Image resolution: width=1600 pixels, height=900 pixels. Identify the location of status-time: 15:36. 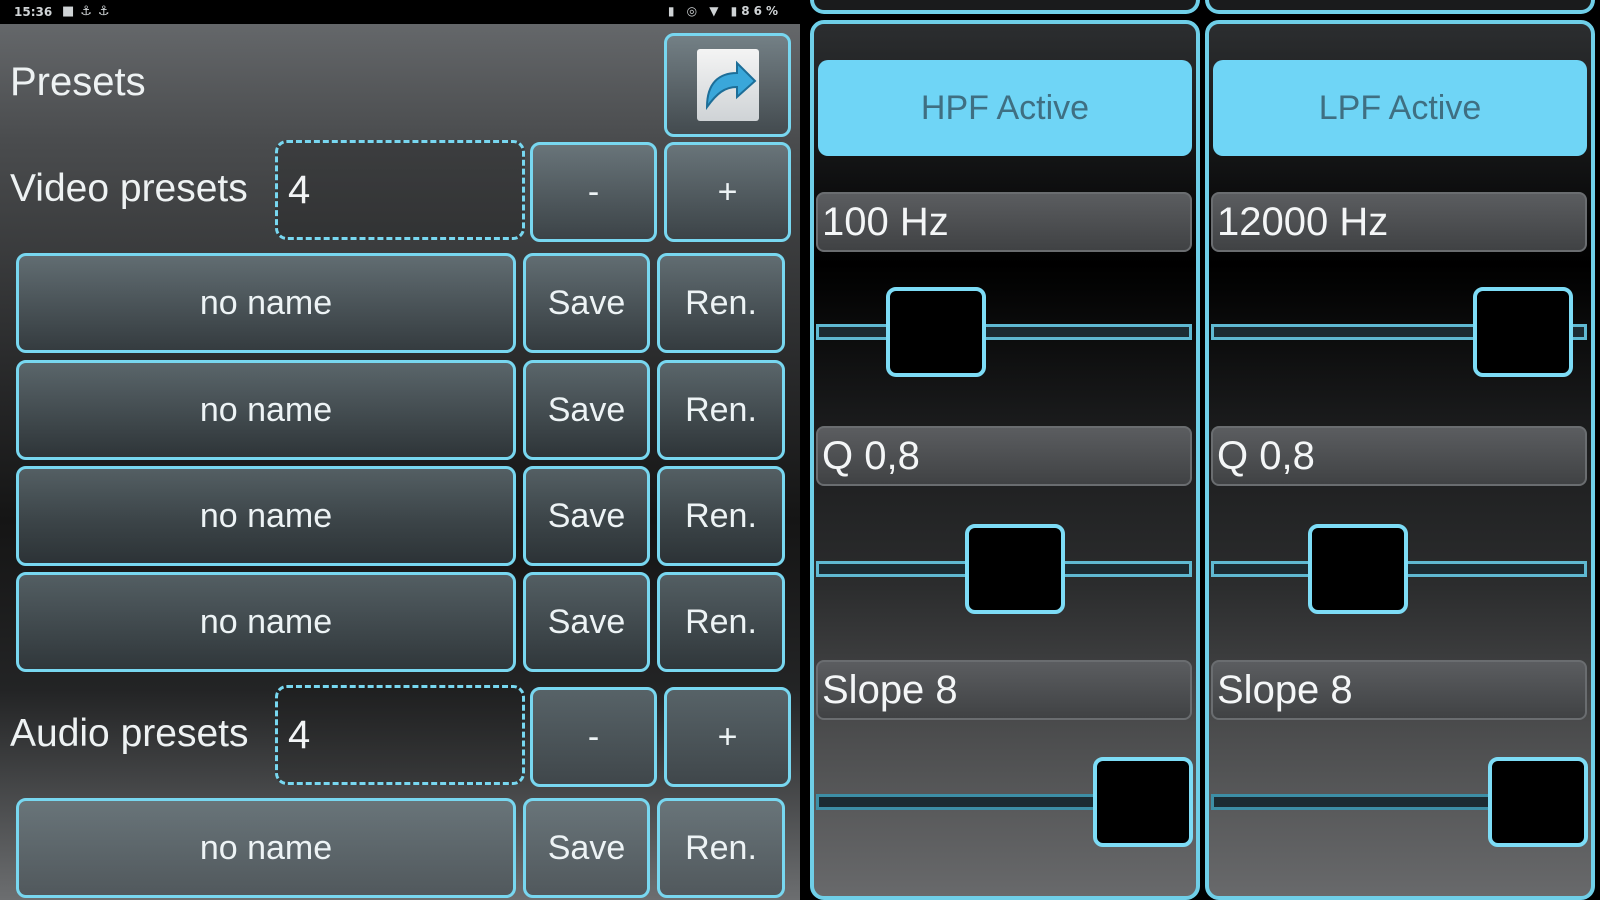
(33, 12).